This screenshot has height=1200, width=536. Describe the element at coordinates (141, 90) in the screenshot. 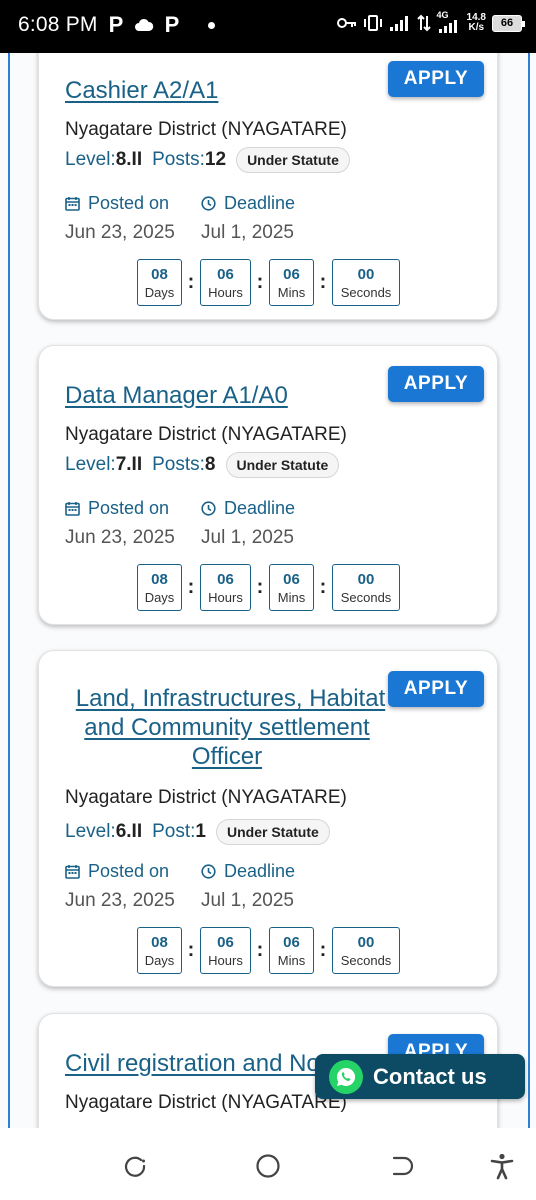

I see `job-title-link: Cashier A2/A1` at that location.